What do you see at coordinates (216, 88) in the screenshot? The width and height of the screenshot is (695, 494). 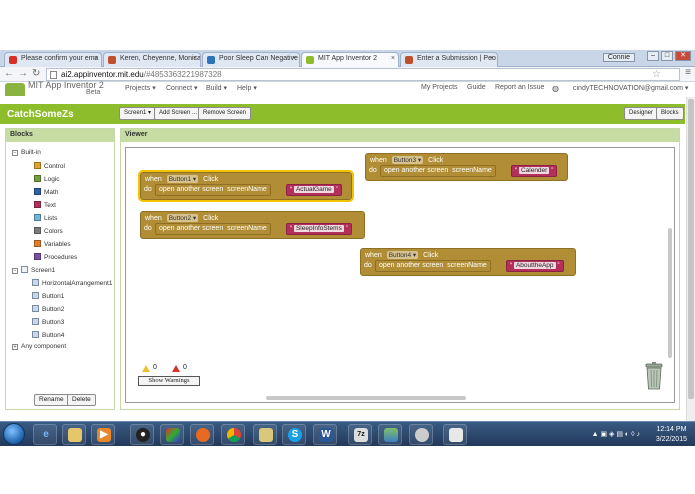 I see `menu-build: Build ▾` at bounding box center [216, 88].